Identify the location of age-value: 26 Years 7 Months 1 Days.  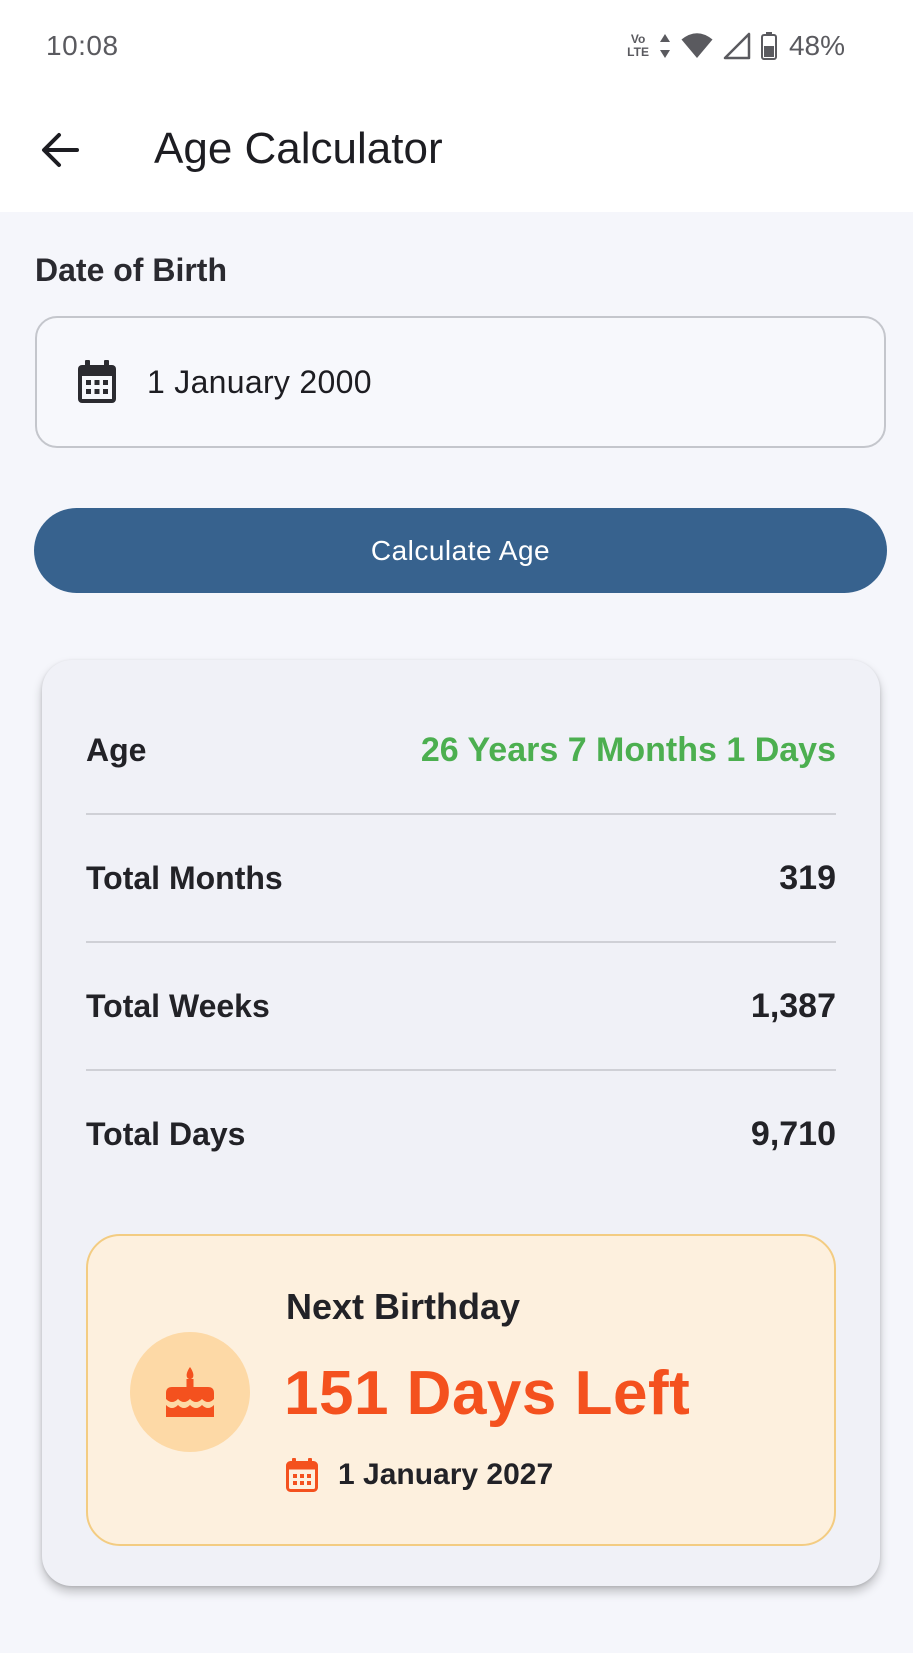
(628, 749).